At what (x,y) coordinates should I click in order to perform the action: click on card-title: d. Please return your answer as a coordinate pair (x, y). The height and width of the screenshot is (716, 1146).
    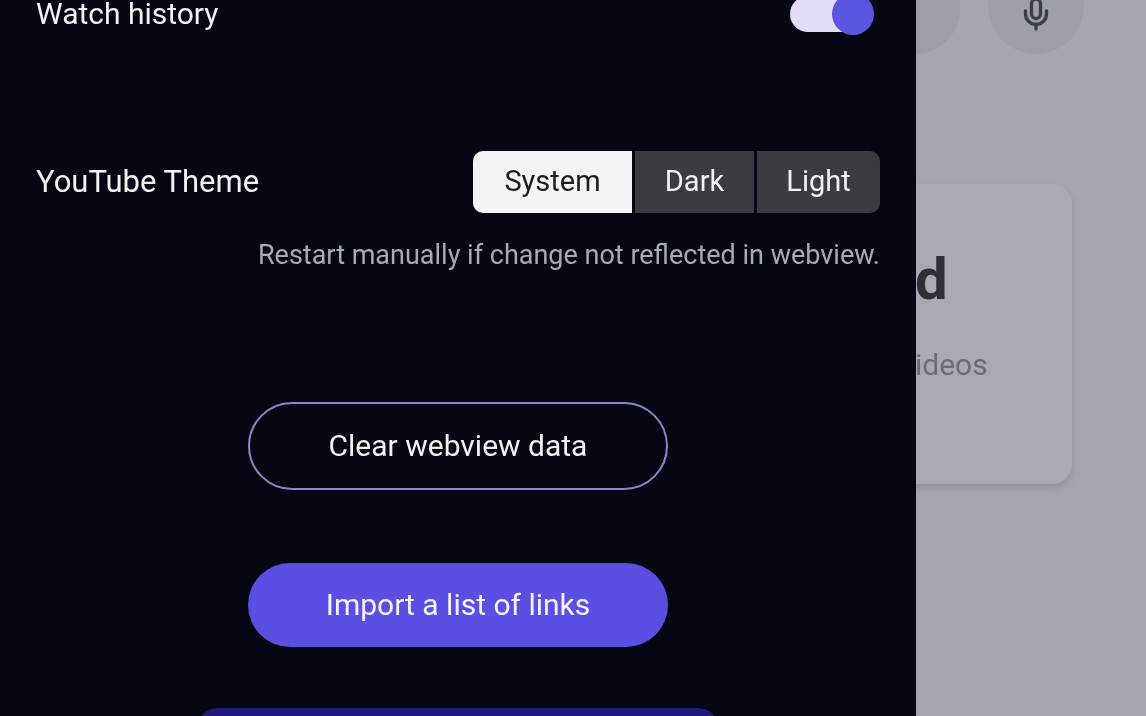
    Looking at the image, I should click on (932, 279).